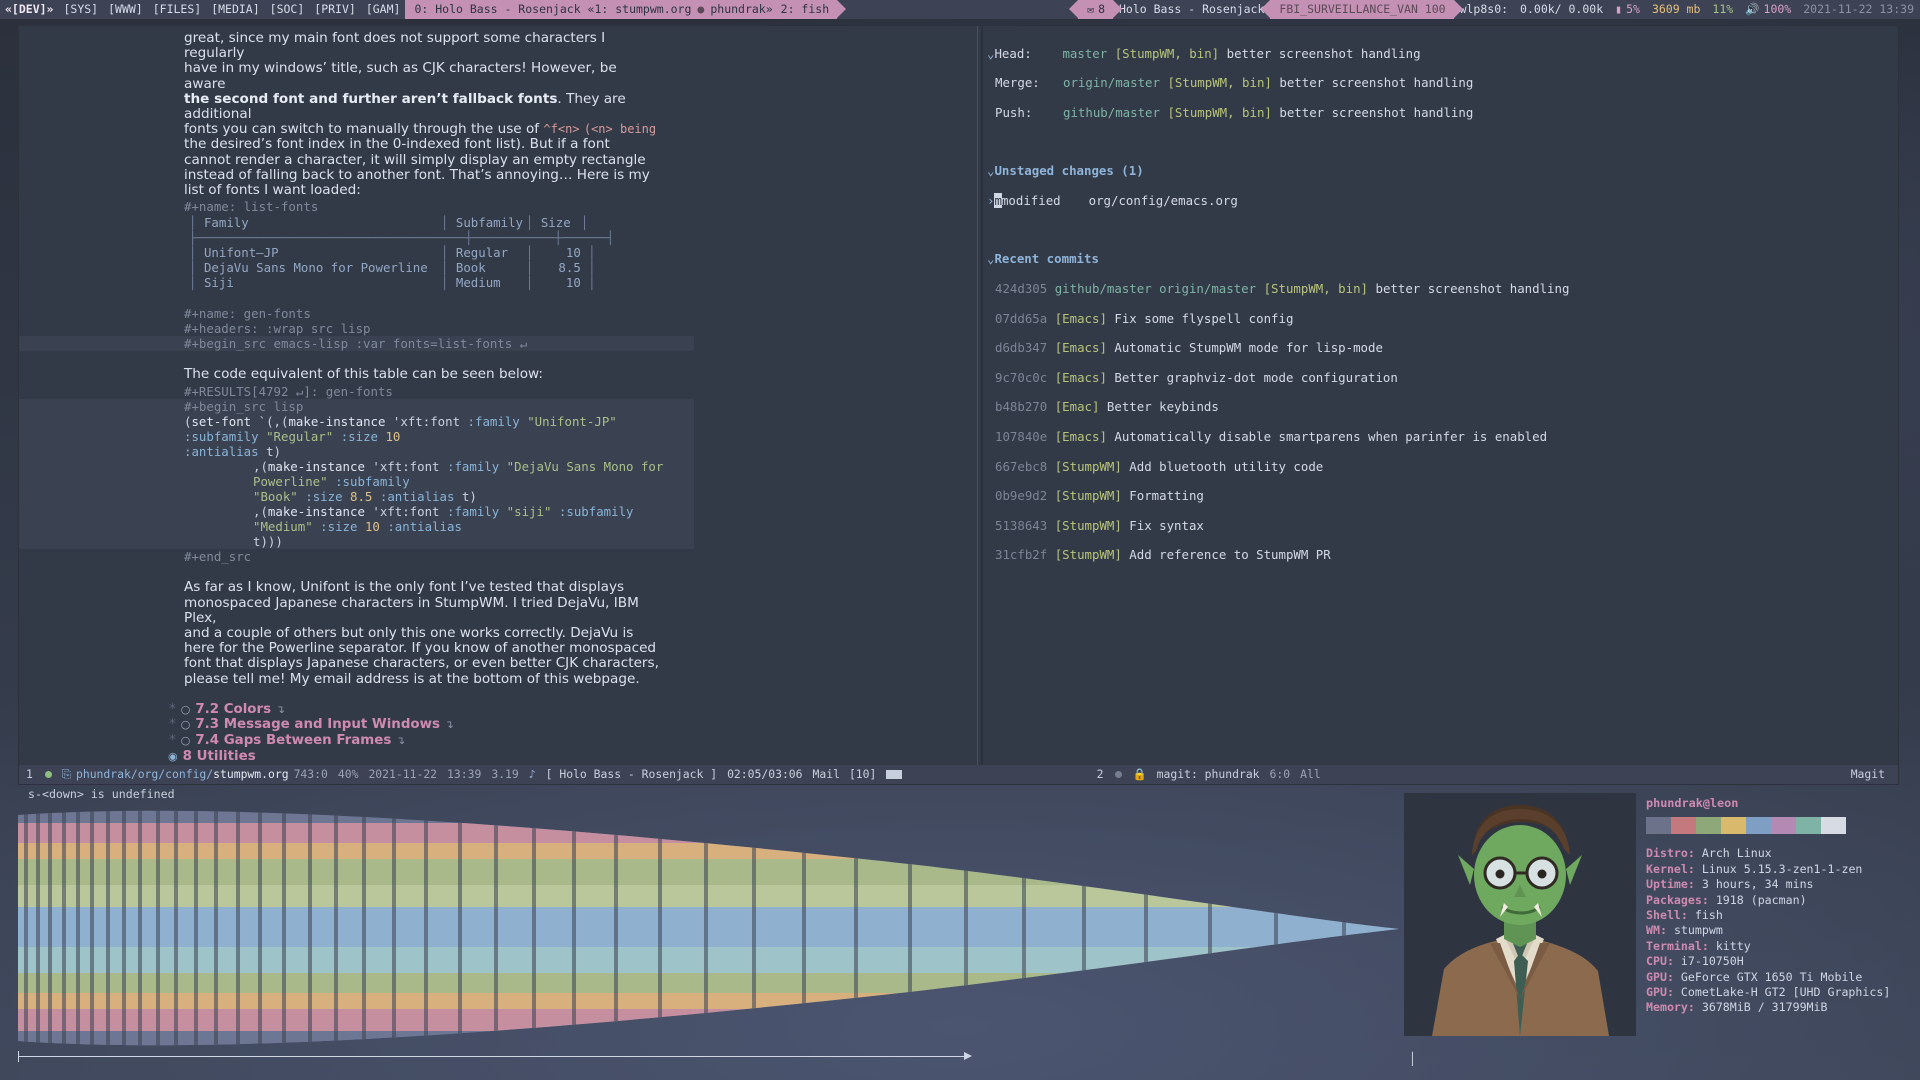 The height and width of the screenshot is (1080, 1920). What do you see at coordinates (805, 9) in the screenshot?
I see `window-next: 2: fish` at bounding box center [805, 9].